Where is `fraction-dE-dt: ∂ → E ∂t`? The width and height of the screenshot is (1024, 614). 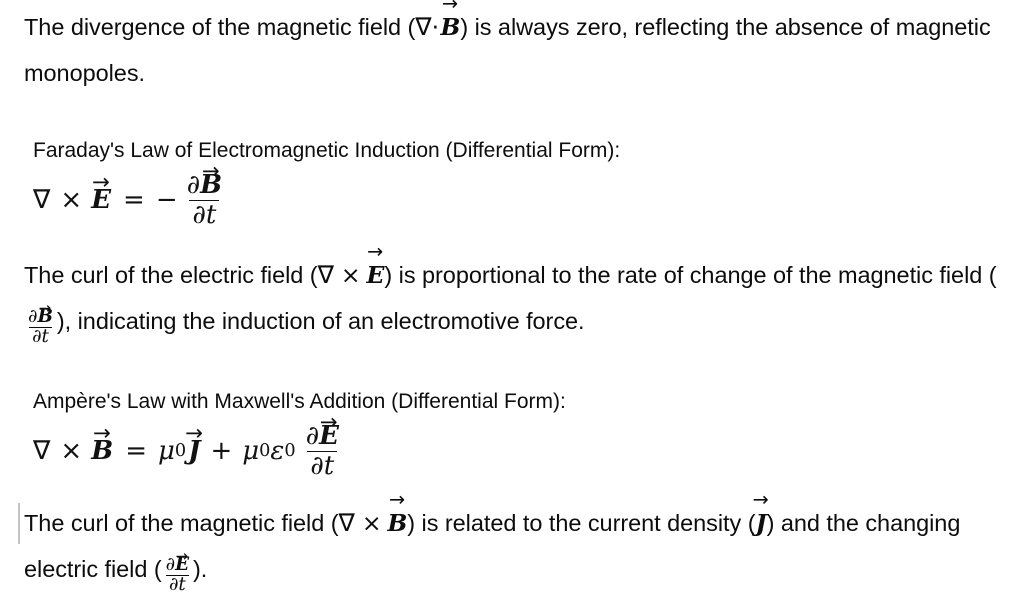
fraction-dE-dt: ∂ → E ∂t is located at coordinates (322, 446).